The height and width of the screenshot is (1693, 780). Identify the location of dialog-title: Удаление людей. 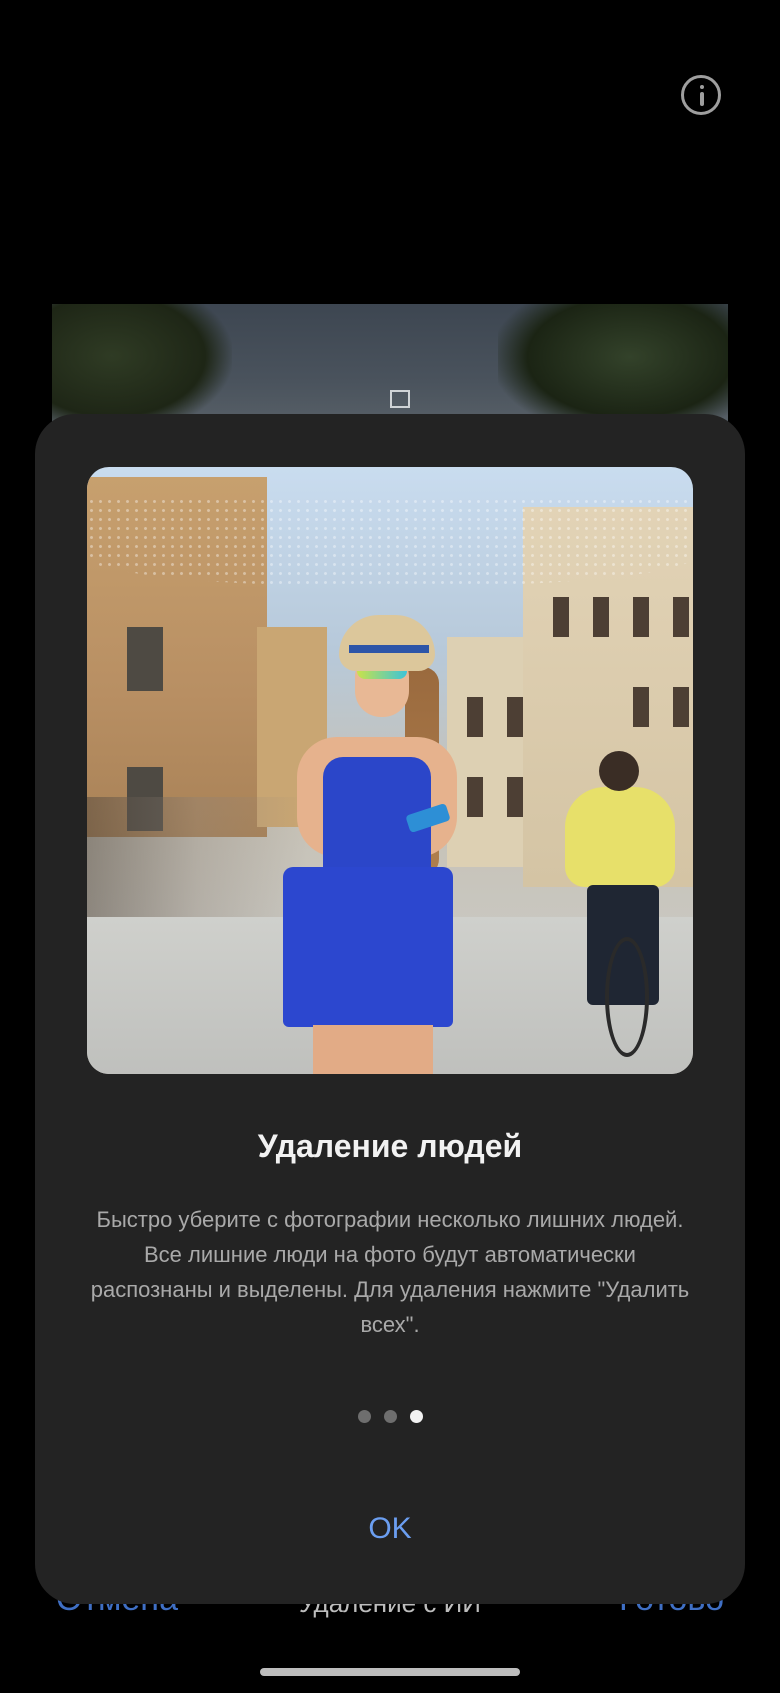
(390, 1146).